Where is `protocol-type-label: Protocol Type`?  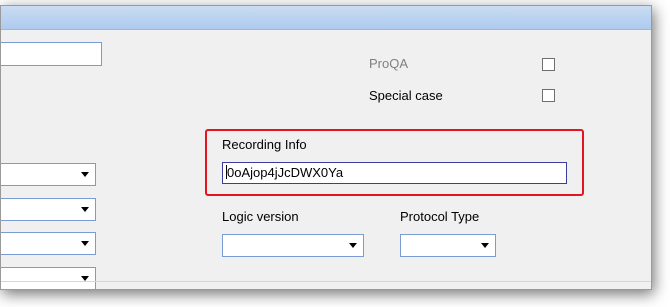
protocol-type-label: Protocol Type is located at coordinates (440, 216).